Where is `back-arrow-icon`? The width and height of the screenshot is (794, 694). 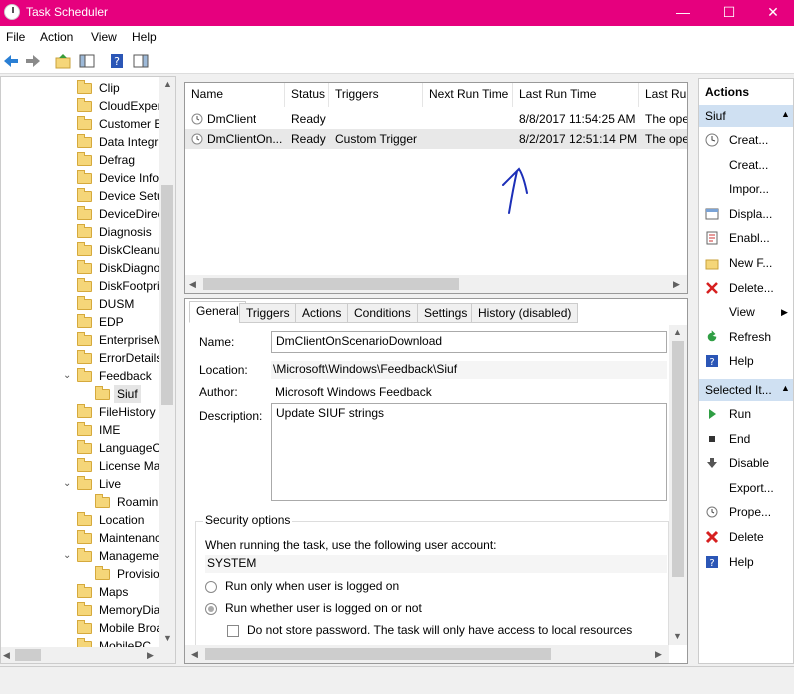 back-arrow-icon is located at coordinates (11, 61).